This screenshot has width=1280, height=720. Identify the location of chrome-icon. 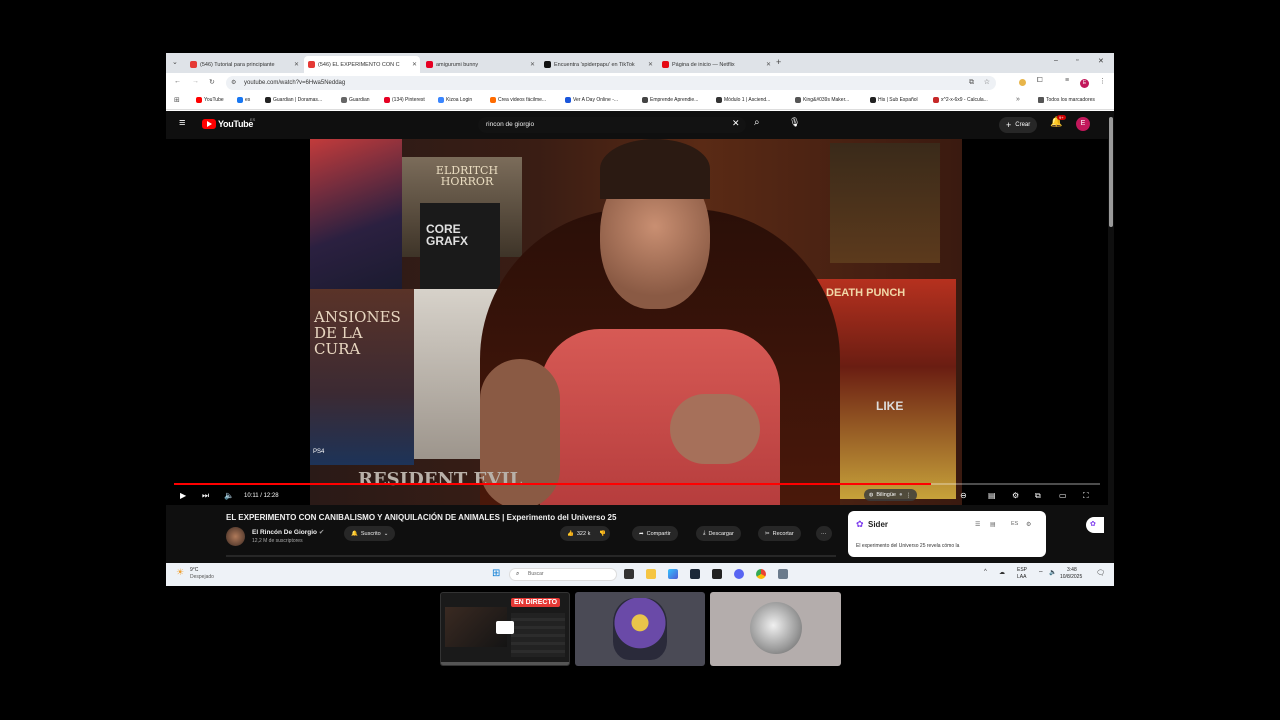
(761, 574).